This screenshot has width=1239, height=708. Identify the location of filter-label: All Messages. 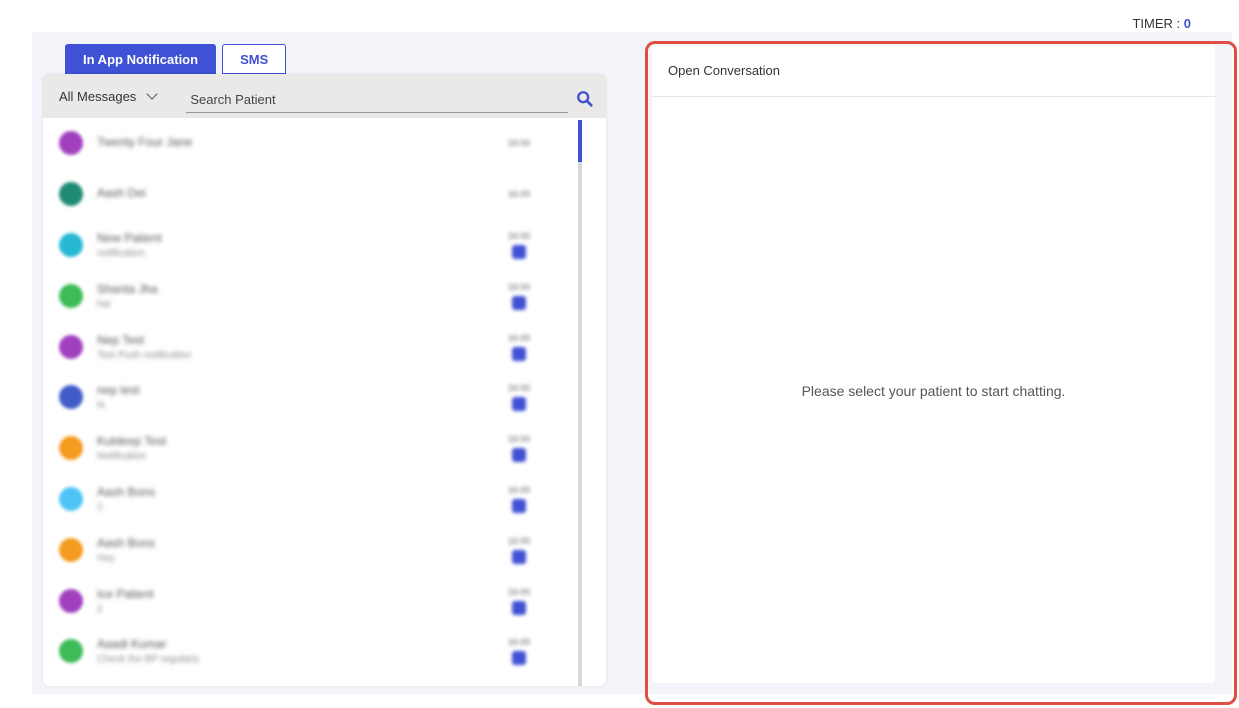
(98, 96).